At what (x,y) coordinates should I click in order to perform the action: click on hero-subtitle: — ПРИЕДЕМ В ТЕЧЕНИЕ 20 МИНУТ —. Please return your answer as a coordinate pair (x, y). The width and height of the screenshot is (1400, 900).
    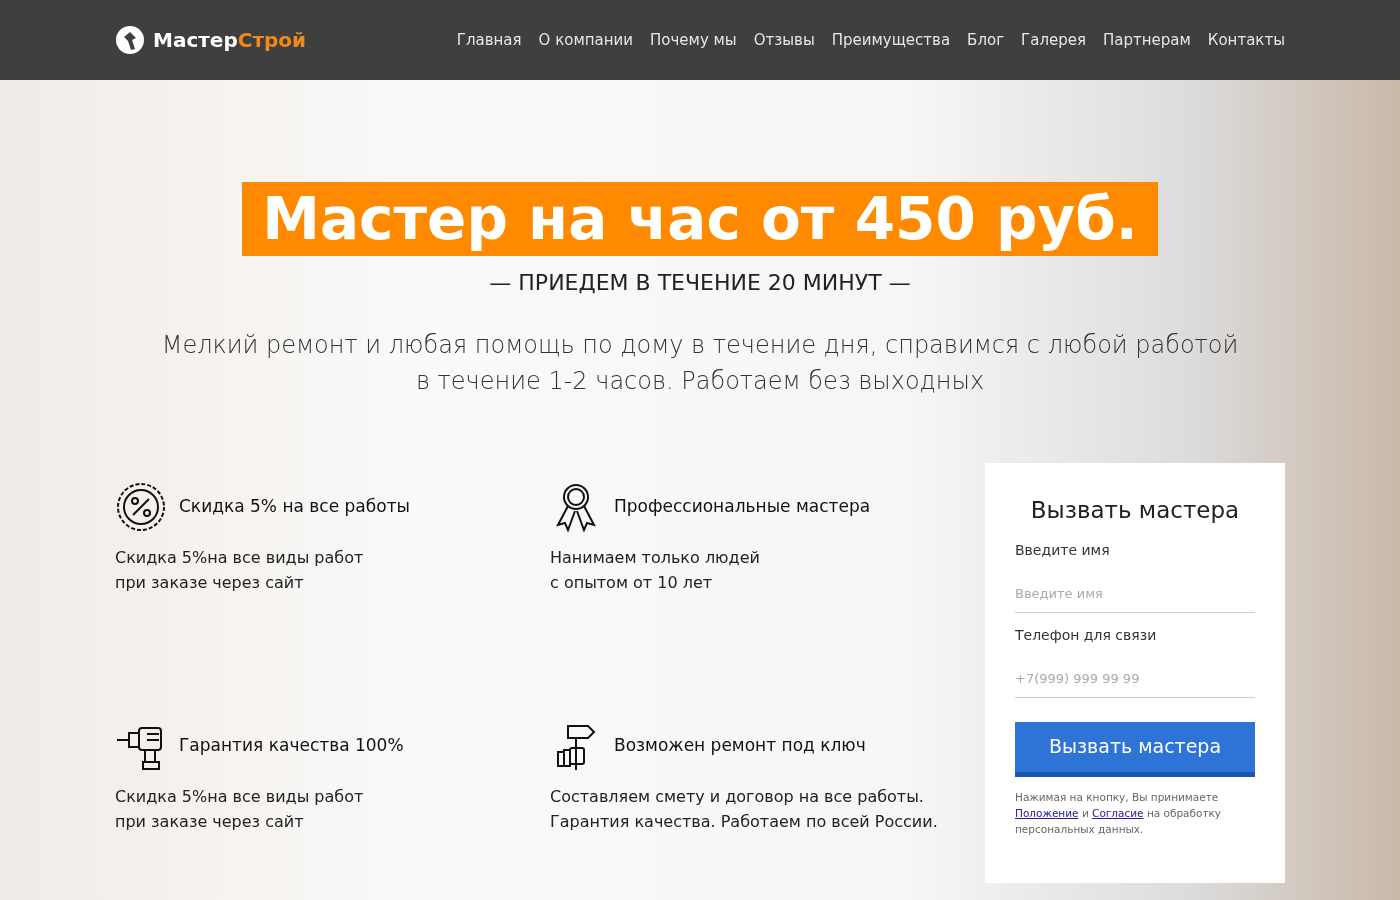
    Looking at the image, I should click on (700, 283).